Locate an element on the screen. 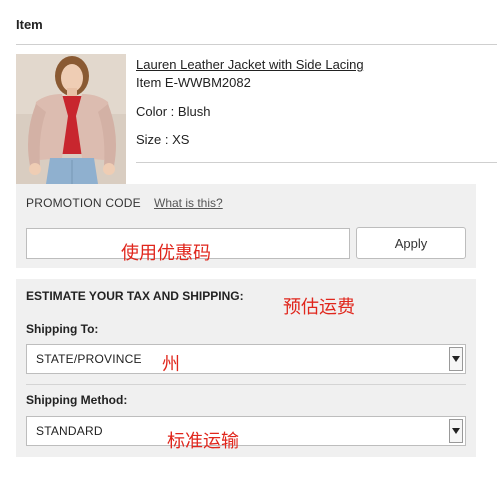 The width and height of the screenshot is (497, 479). promotion-help-link: What is this? is located at coordinates (188, 203).